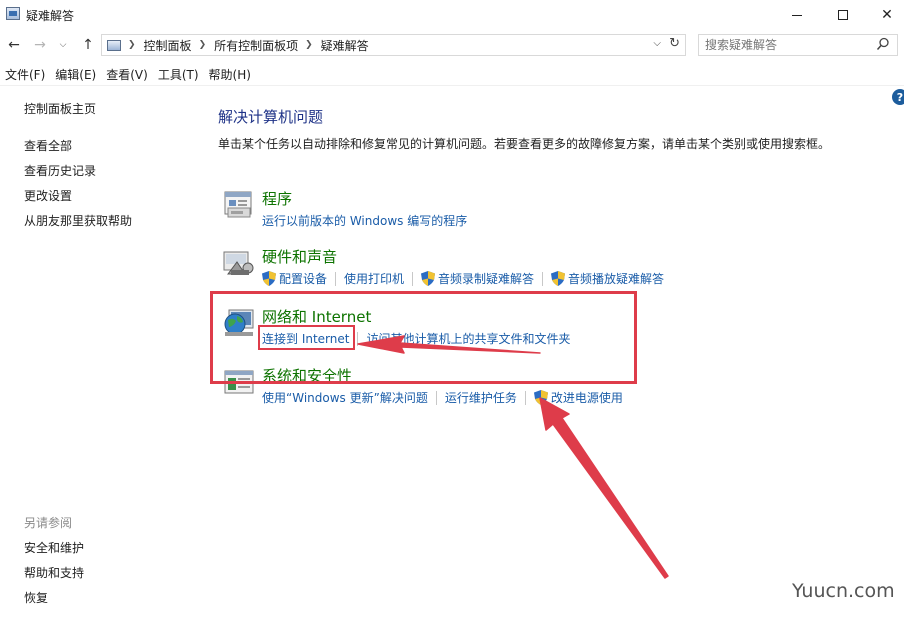 Image resolution: width=904 pixels, height=622 pixels. Describe the element at coordinates (587, 397) in the screenshot. I see `link-improve-power-usage: 改进电源使用` at that location.